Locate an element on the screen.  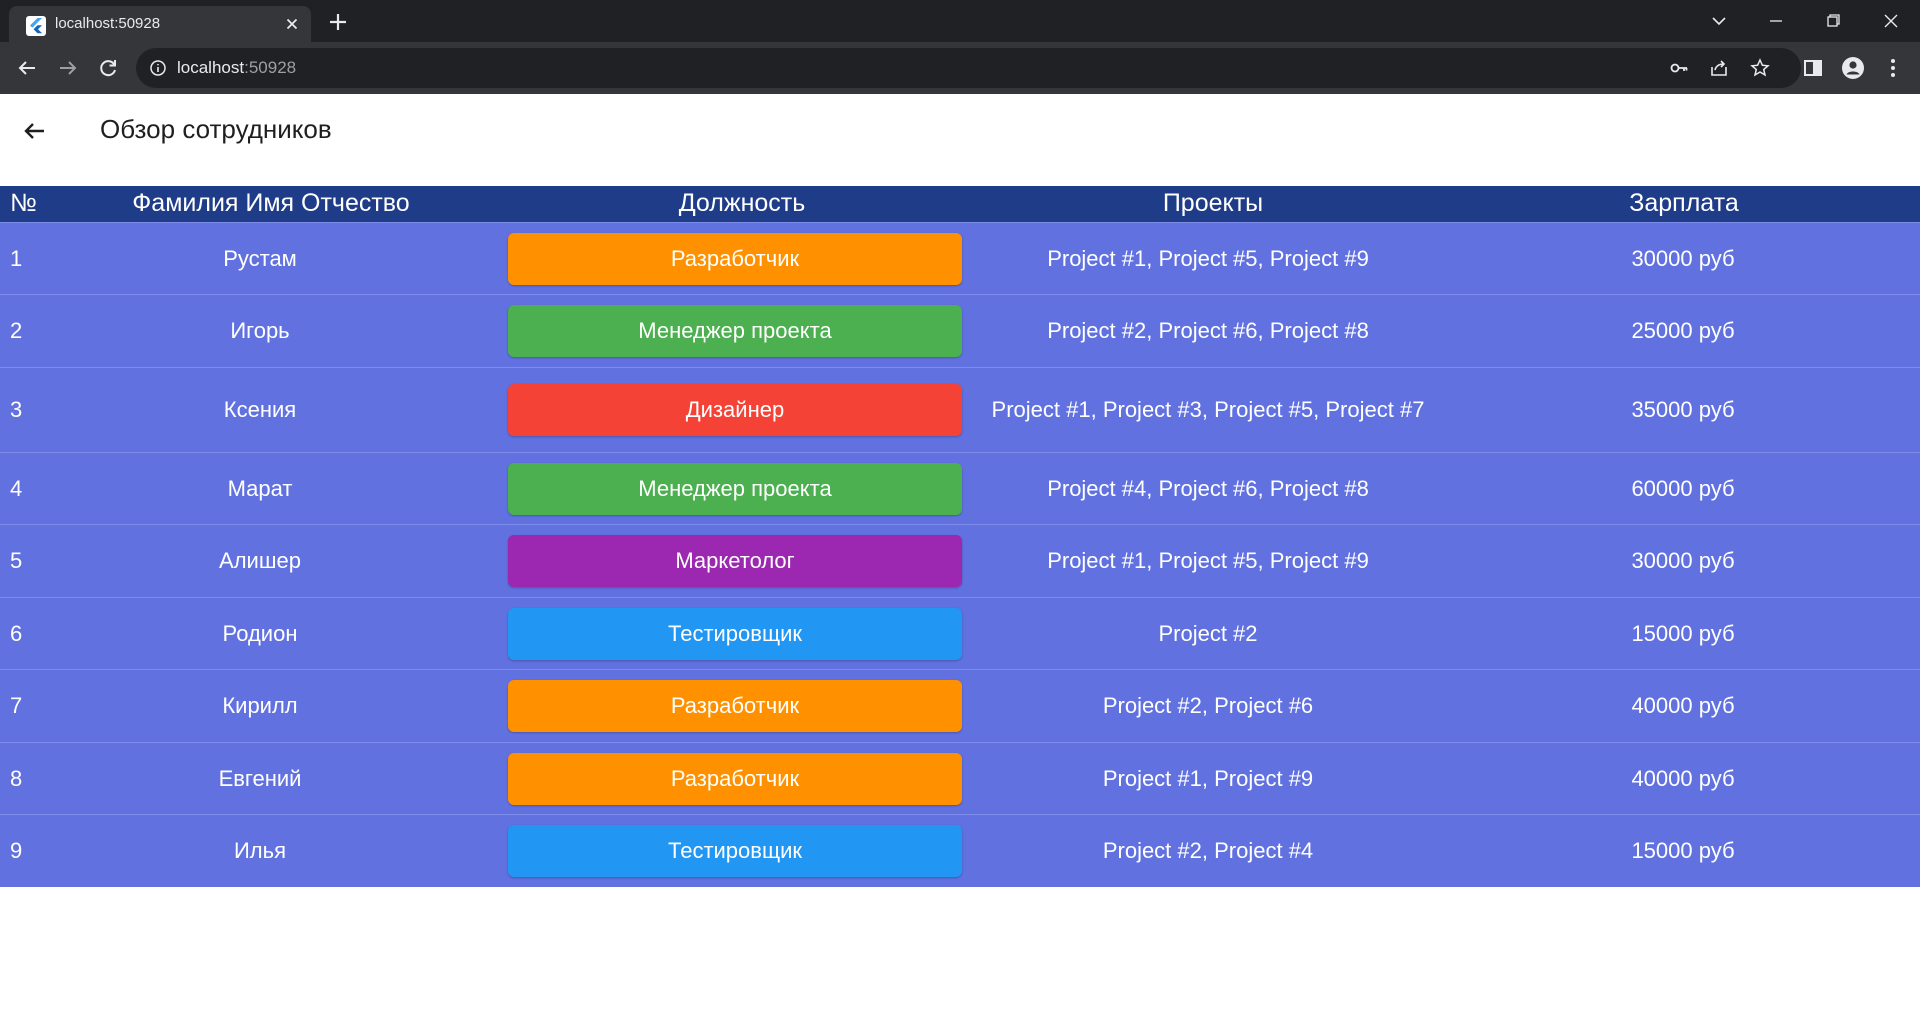
minimize-icon is located at coordinates (1776, 21).